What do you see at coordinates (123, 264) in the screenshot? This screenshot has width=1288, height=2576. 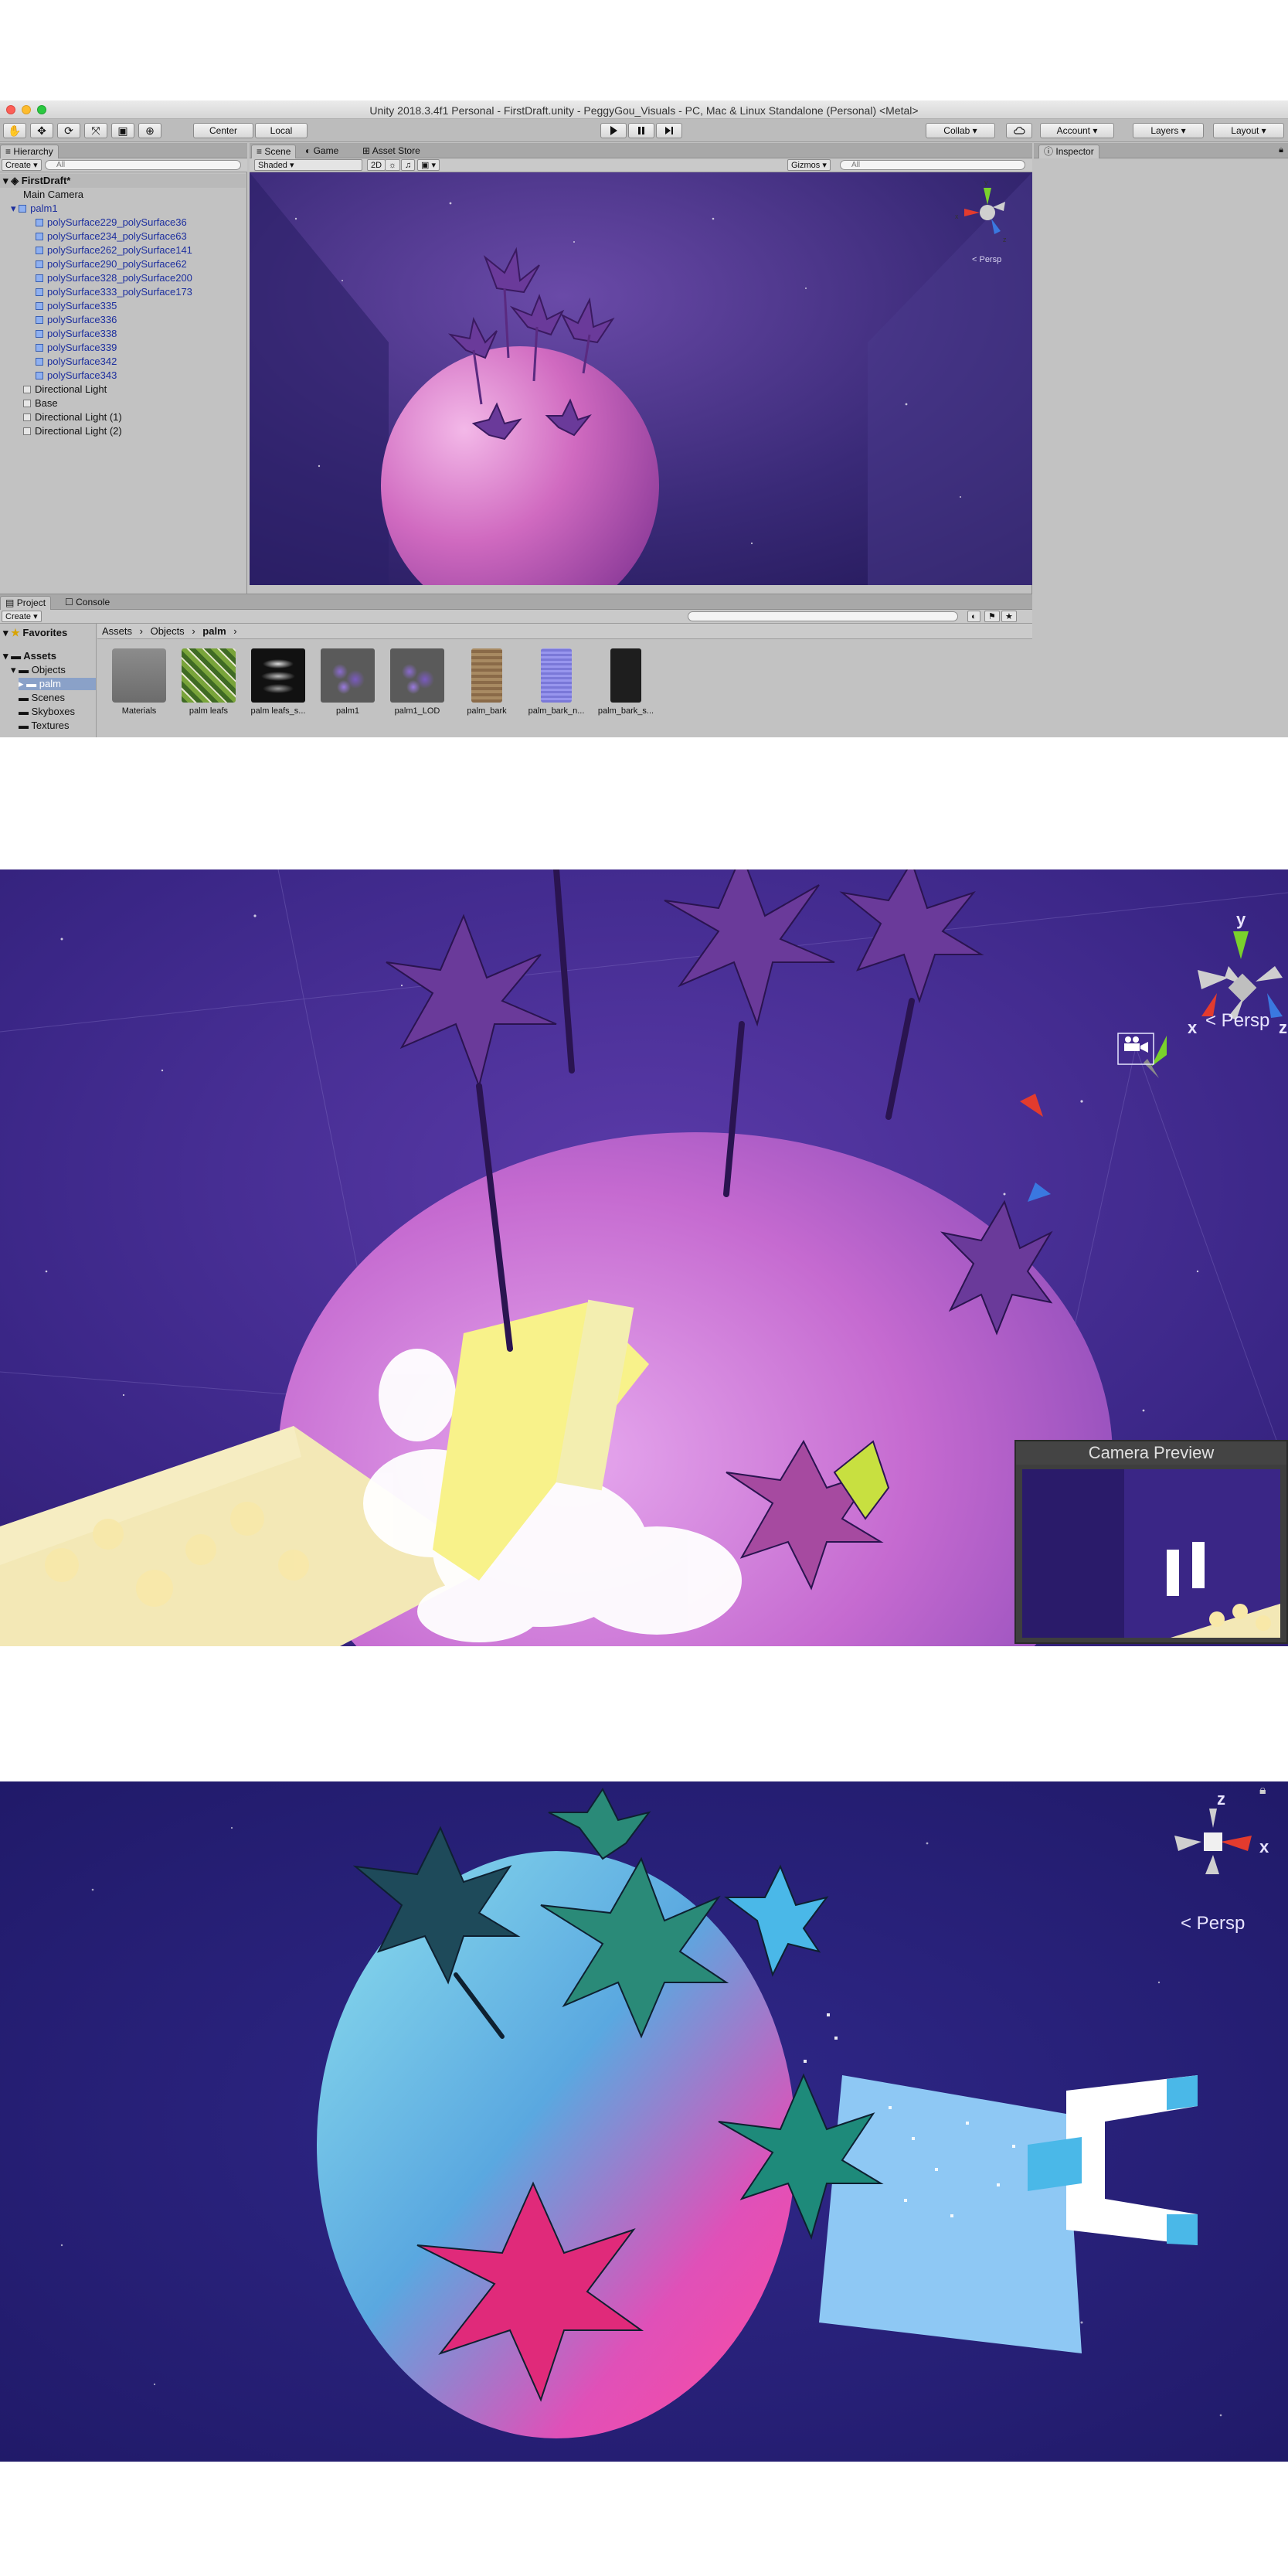 I see `hierarchy-item: polySurface290_polySurface62` at bounding box center [123, 264].